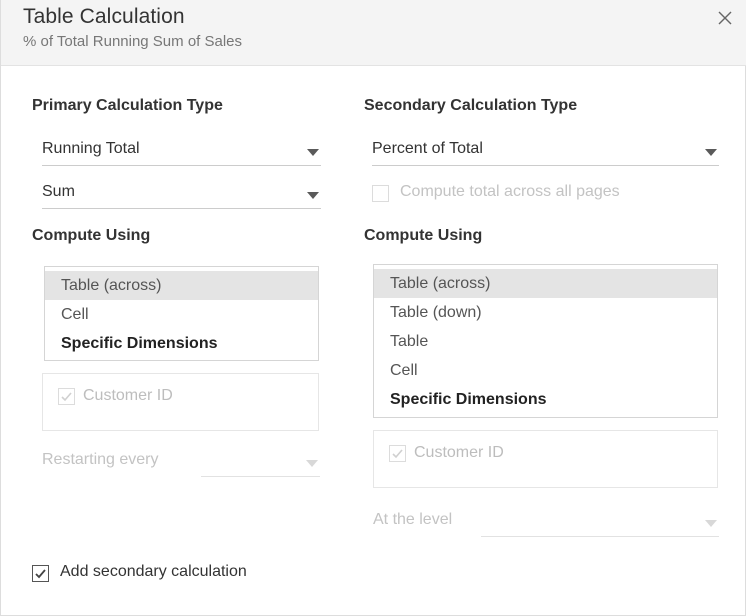 The height and width of the screenshot is (616, 746). I want to click on add-secondary-calculation-checkbox, so click(40, 573).